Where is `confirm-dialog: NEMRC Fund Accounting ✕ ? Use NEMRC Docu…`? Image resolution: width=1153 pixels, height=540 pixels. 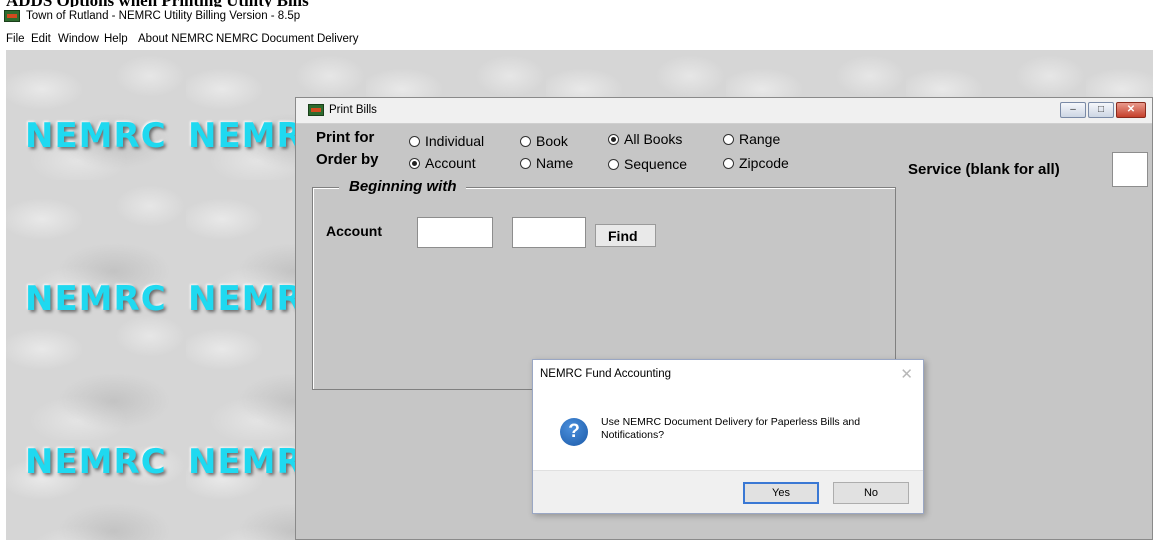
confirm-dialog: NEMRC Fund Accounting ✕ ? Use NEMRC Docu… is located at coordinates (728, 436).